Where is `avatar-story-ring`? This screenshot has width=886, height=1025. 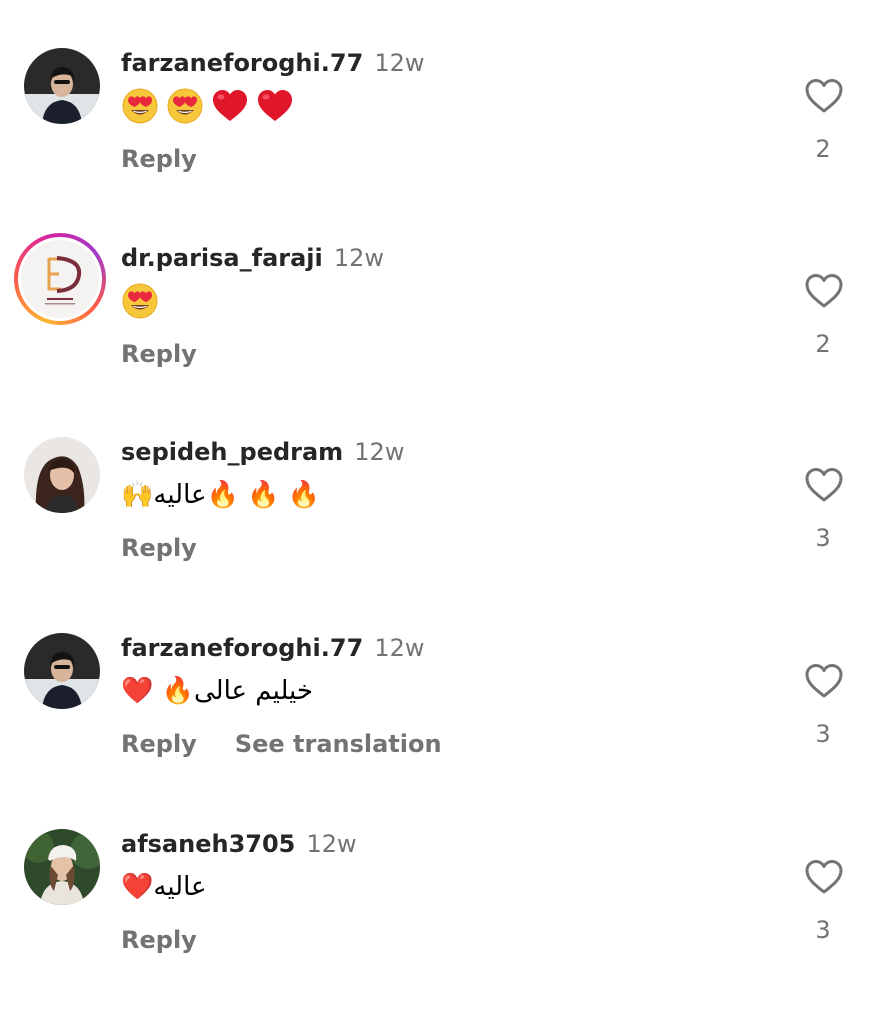
avatar-story-ring is located at coordinates (60, 279).